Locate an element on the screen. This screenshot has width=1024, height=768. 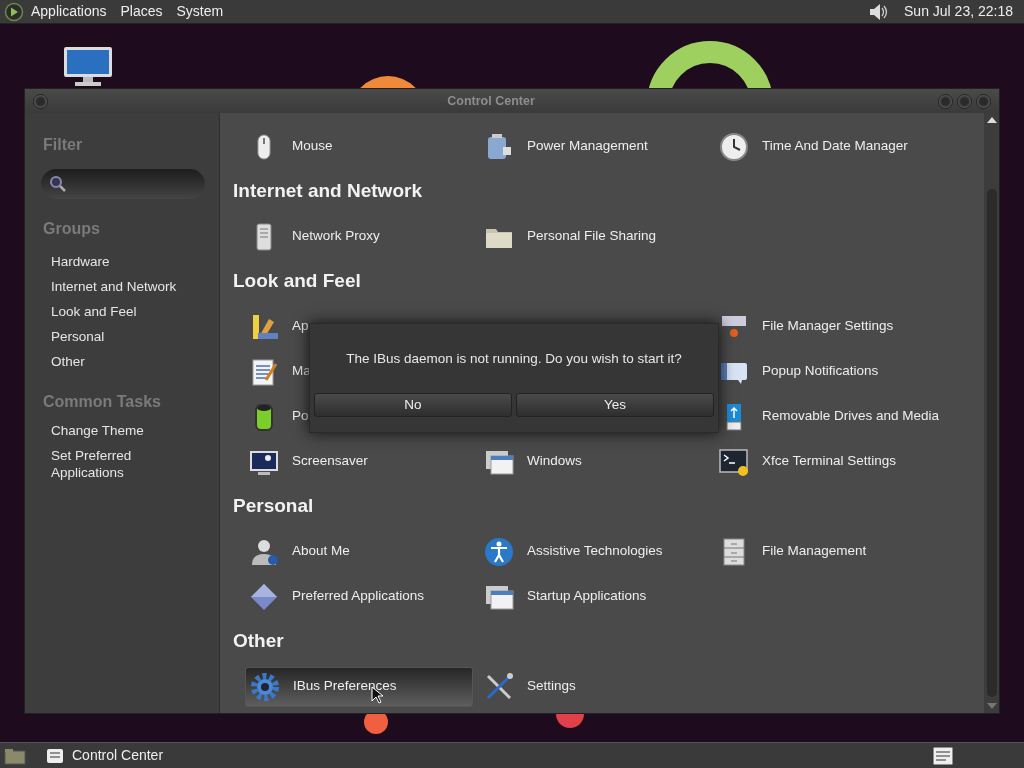
panel-menu: System is located at coordinates (200, 11).